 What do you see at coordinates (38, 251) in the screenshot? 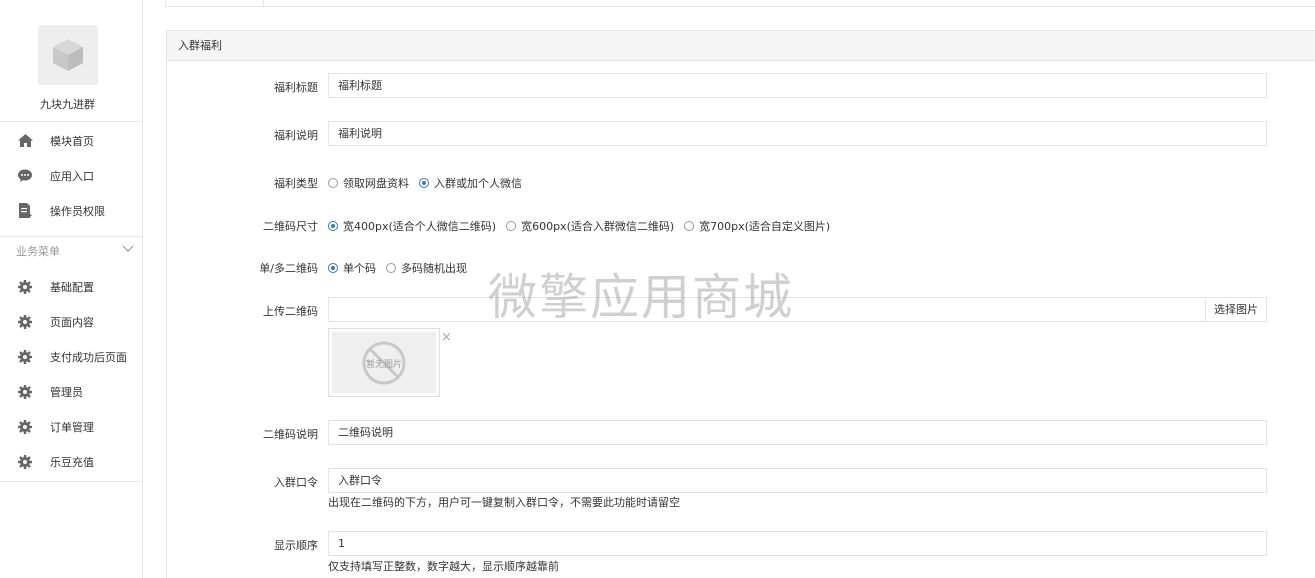
I see `section-label: 业务菜单` at bounding box center [38, 251].